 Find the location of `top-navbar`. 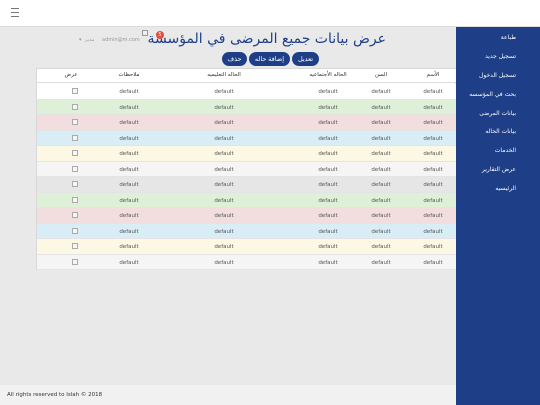

top-navbar is located at coordinates (270, 13).